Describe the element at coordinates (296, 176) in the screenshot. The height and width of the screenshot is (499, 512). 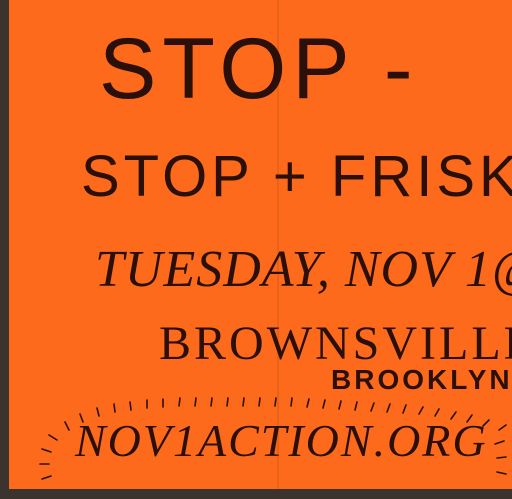
I see `subhead-stop-and-frisk: STOP + FRISK` at that location.